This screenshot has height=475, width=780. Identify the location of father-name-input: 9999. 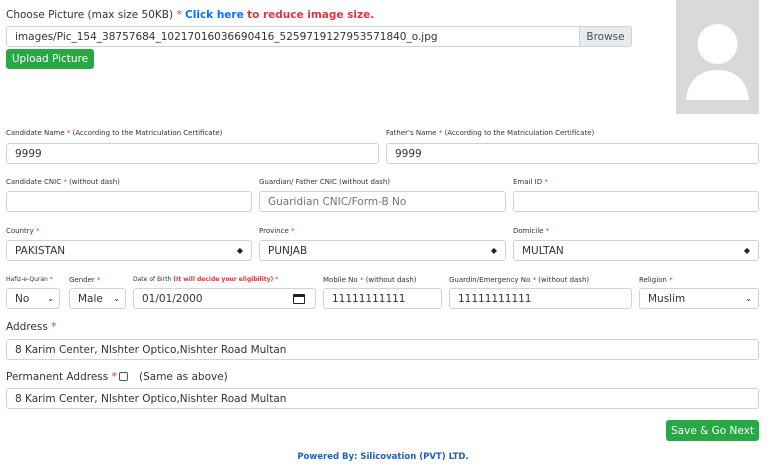
(572, 153).